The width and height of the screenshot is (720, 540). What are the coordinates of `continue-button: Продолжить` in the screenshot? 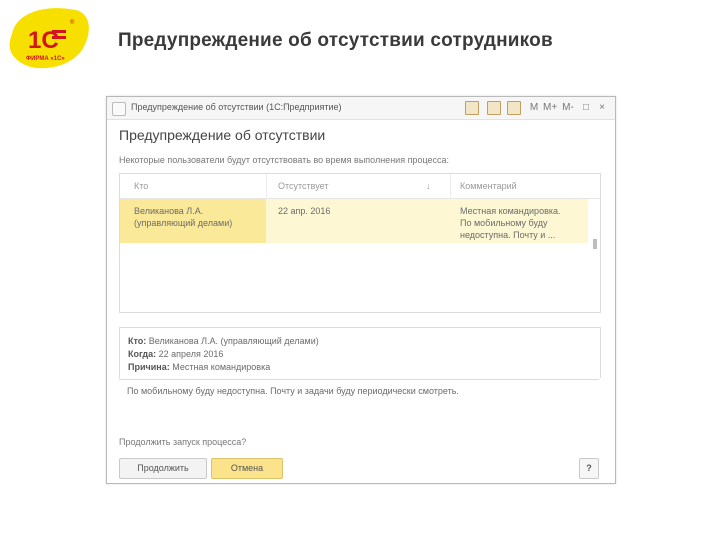 It's located at (163, 468).